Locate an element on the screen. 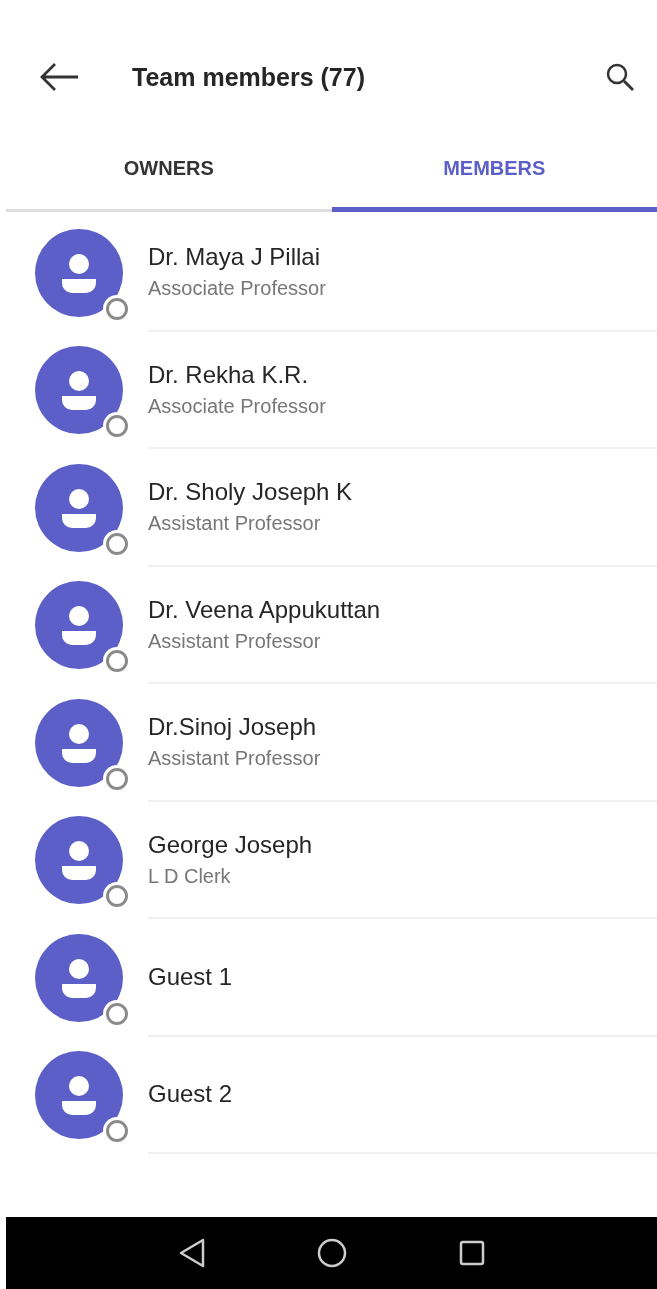 Image resolution: width=657 pixels, height=1289 pixels. member-name: Guest 2 is located at coordinates (191, 1094).